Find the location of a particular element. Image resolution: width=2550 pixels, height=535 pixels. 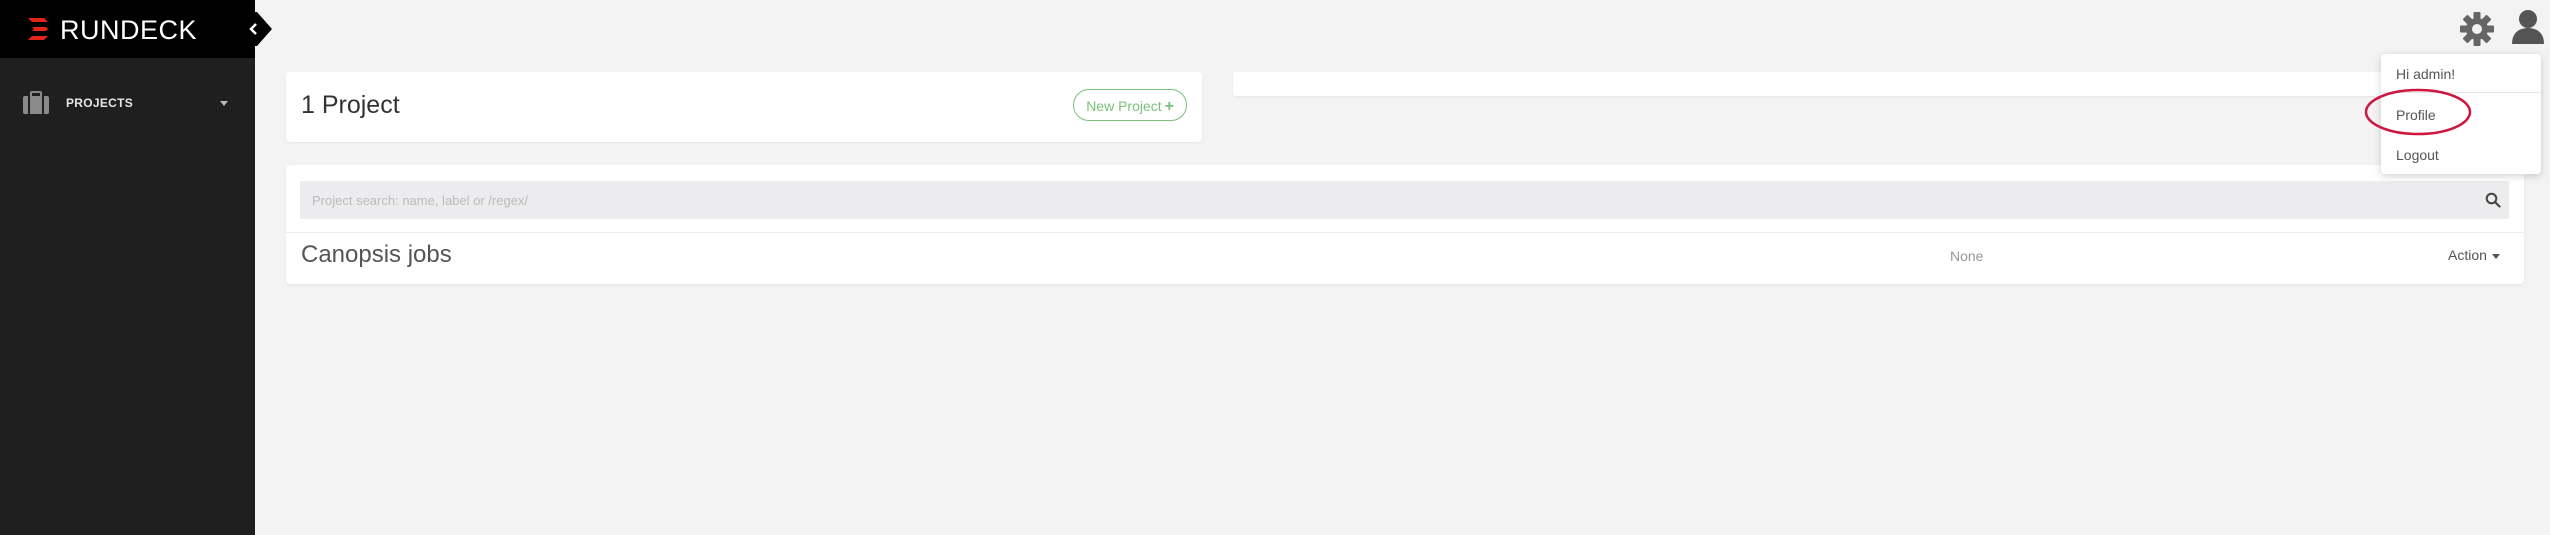

sidebar-item-projects: PROJECTS is located at coordinates (127, 103).